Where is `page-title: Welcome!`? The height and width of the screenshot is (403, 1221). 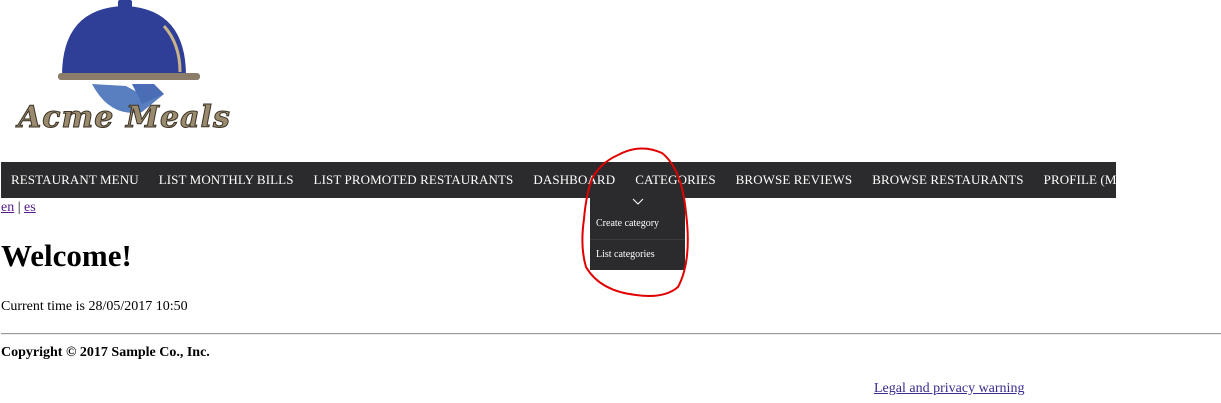 page-title: Welcome! is located at coordinates (66, 255).